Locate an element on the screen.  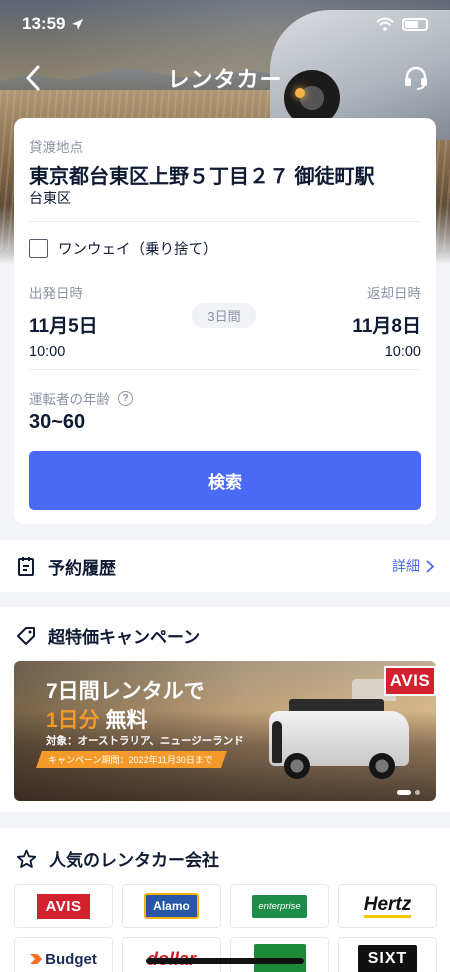
company-dollar: dollar is located at coordinates (171, 954).